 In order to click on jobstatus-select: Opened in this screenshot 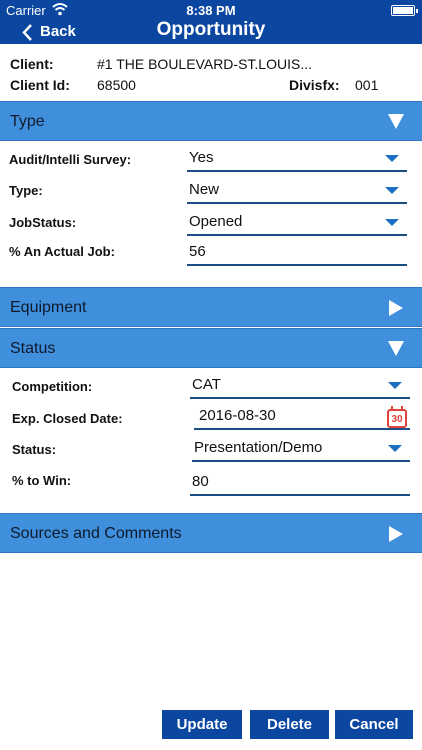, I will do `click(297, 223)`.